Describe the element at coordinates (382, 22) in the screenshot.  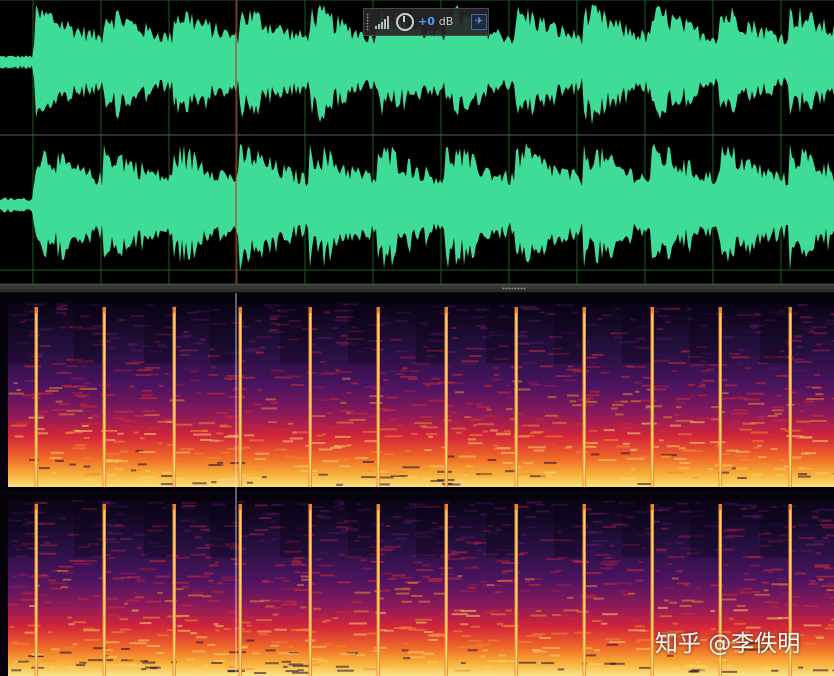
I see `signal-bars-icon` at that location.